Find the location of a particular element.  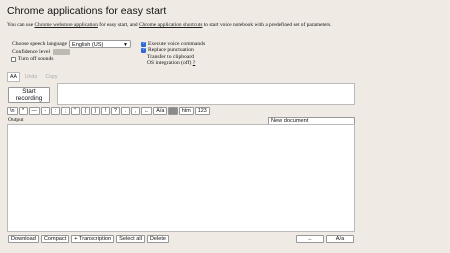

toolbar-html-button: htm is located at coordinates (186, 111).